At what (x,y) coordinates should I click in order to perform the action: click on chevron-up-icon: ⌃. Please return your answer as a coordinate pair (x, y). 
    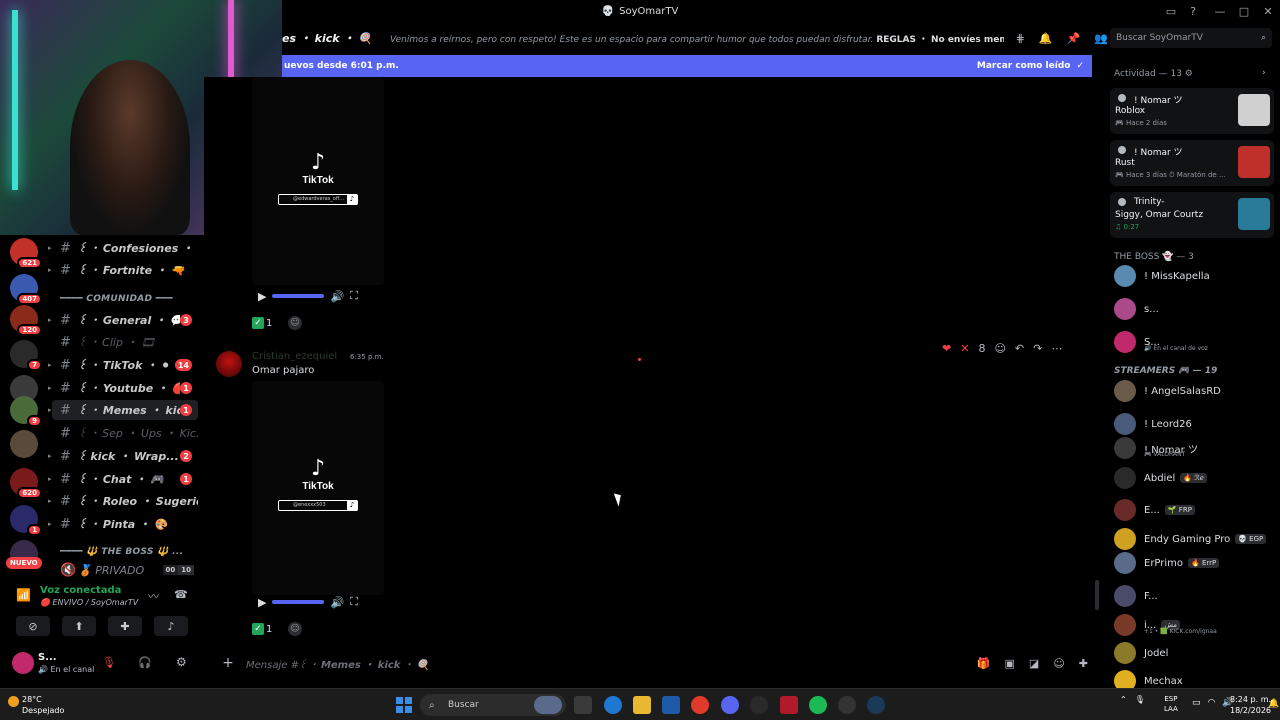
    Looking at the image, I should click on (1123, 699).